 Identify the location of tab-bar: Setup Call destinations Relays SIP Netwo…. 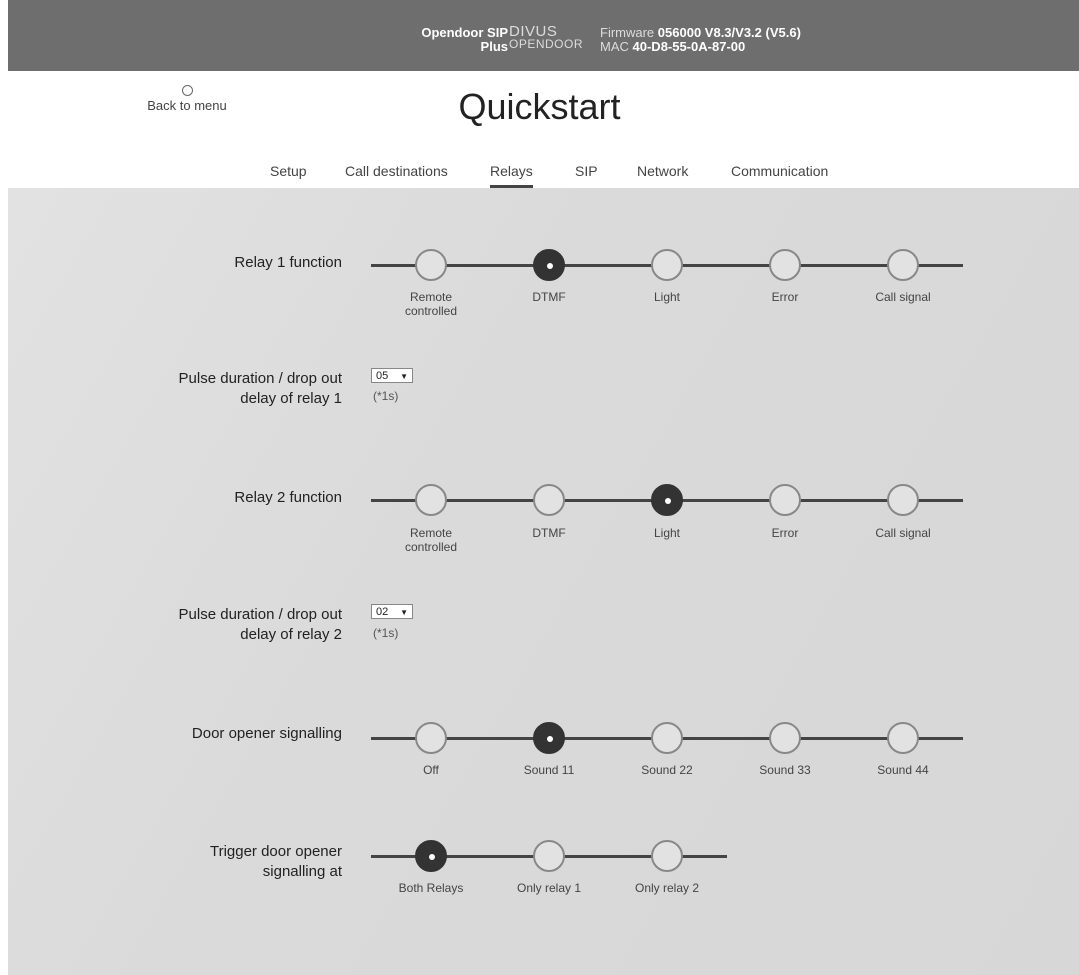
(539, 176).